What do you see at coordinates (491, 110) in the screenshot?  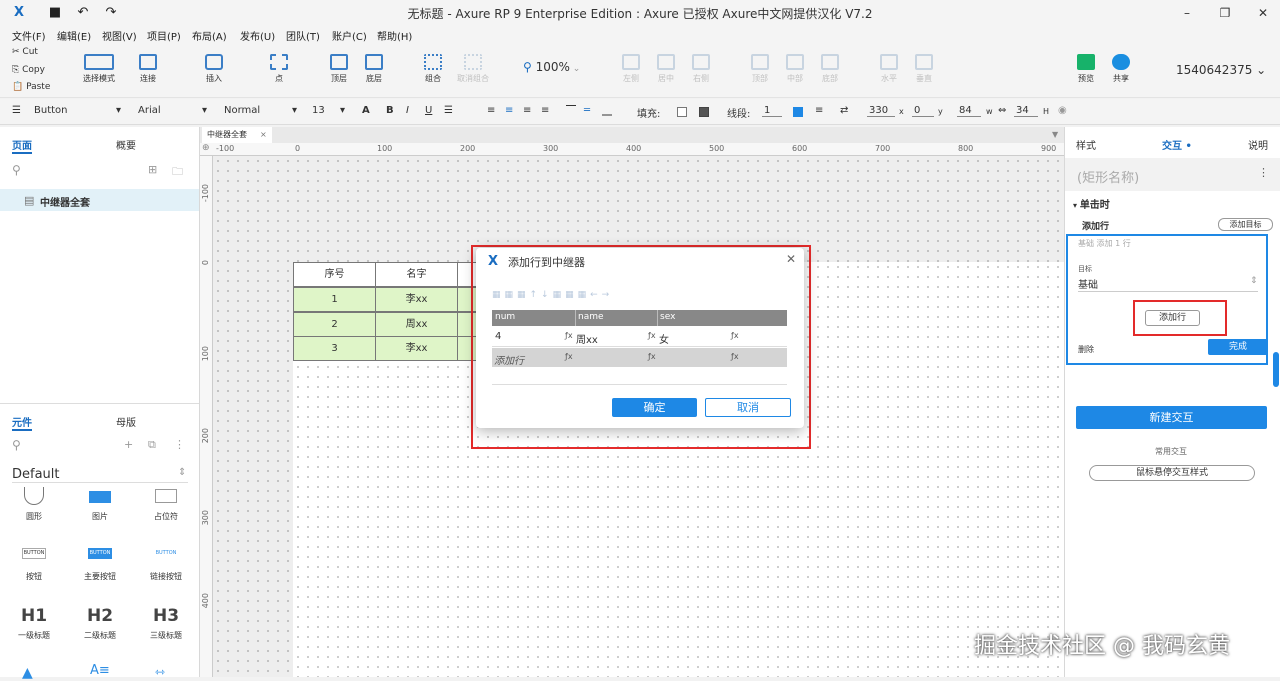 I see `align-text-left-icon: ≡` at bounding box center [491, 110].